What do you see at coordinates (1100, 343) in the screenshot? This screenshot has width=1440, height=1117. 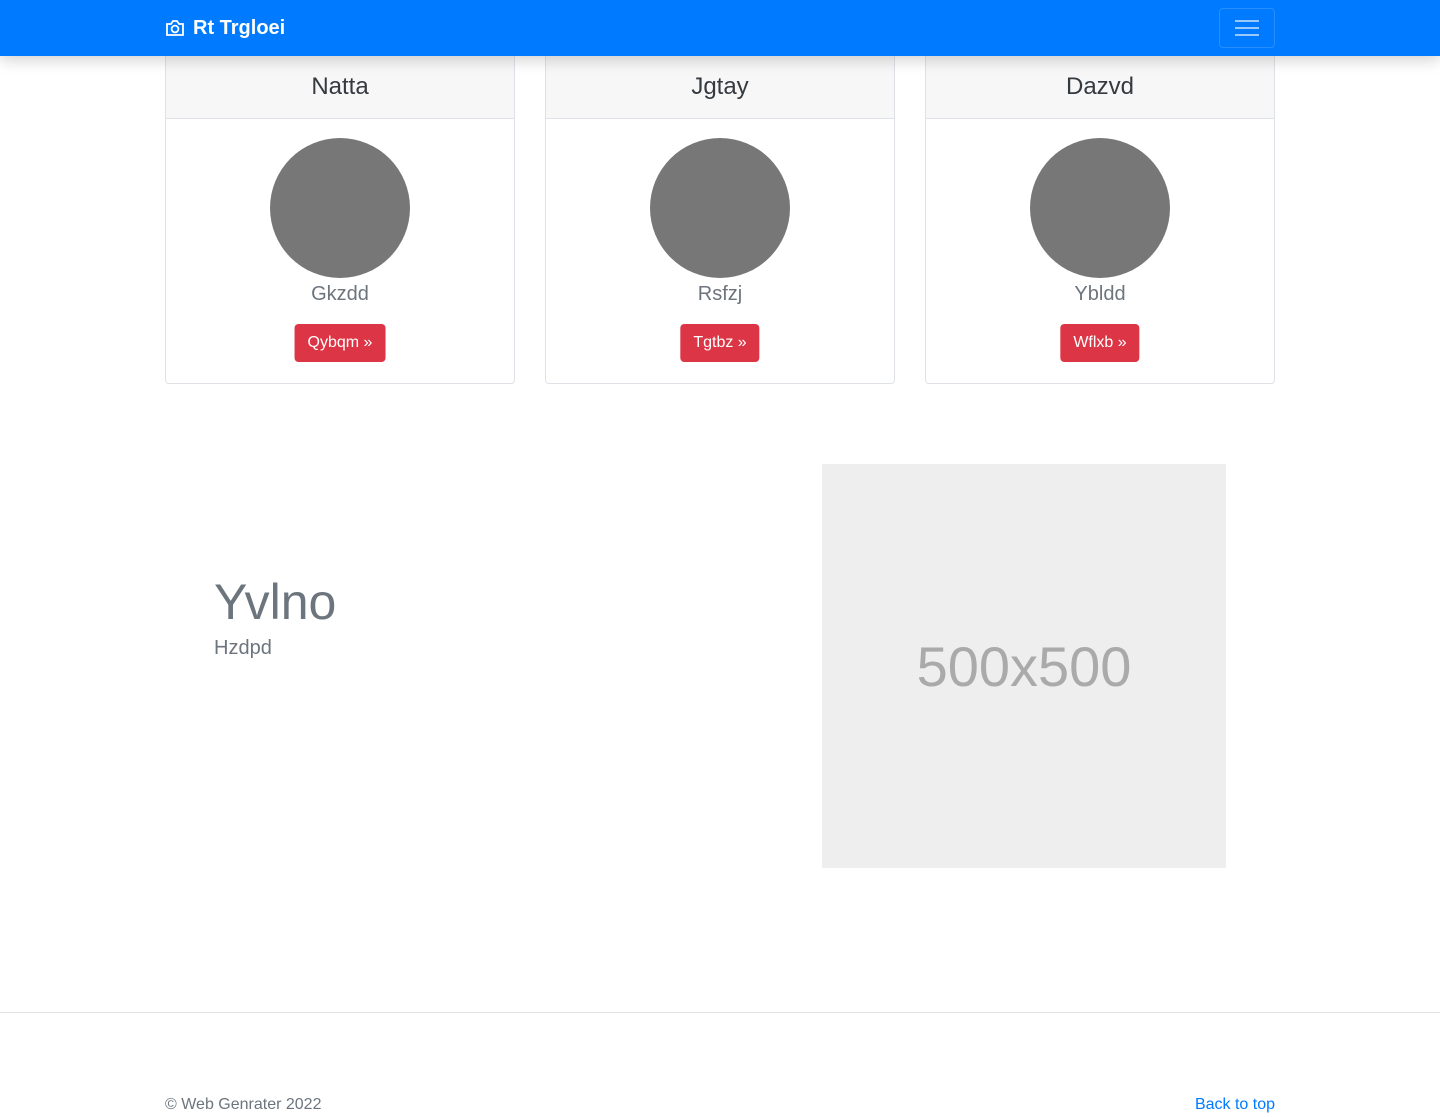 I see `card-action-button: Wflxb »` at bounding box center [1100, 343].